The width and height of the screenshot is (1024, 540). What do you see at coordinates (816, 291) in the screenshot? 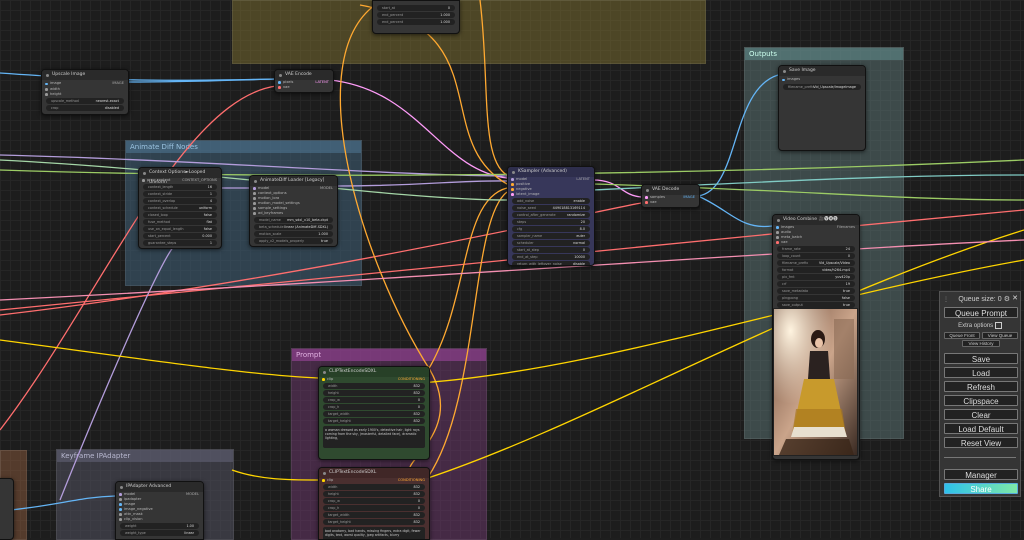
I see `widget: save_metadata true` at bounding box center [816, 291].